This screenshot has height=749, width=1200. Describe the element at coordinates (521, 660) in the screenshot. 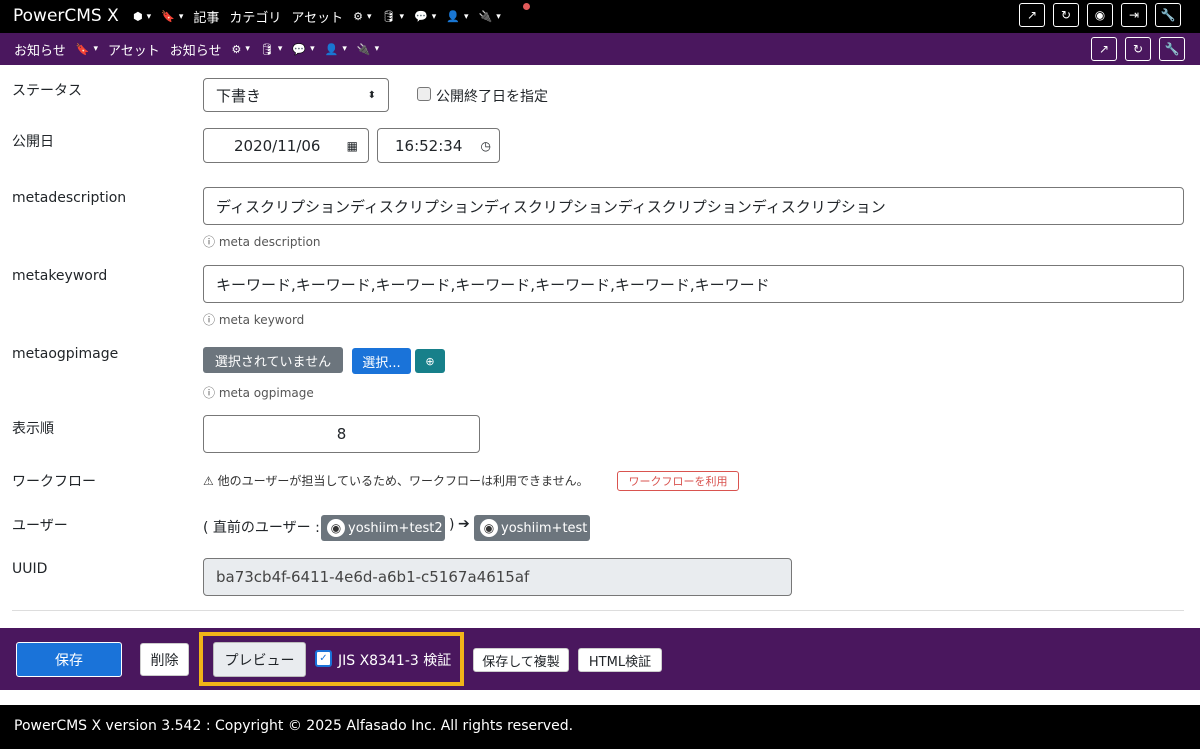

I see `save-and-duplicate-button: 保存して複製` at that location.